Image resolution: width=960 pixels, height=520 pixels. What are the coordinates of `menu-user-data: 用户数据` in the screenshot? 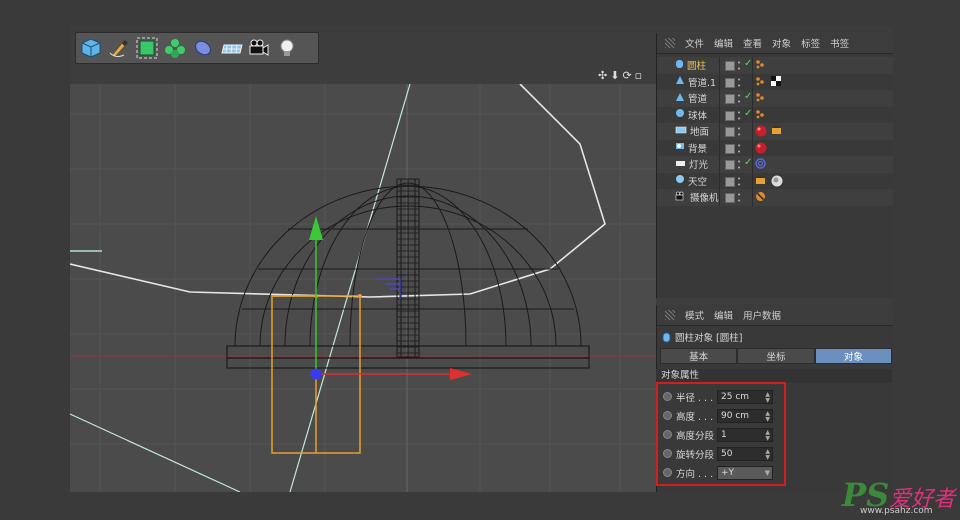 It's located at (762, 315).